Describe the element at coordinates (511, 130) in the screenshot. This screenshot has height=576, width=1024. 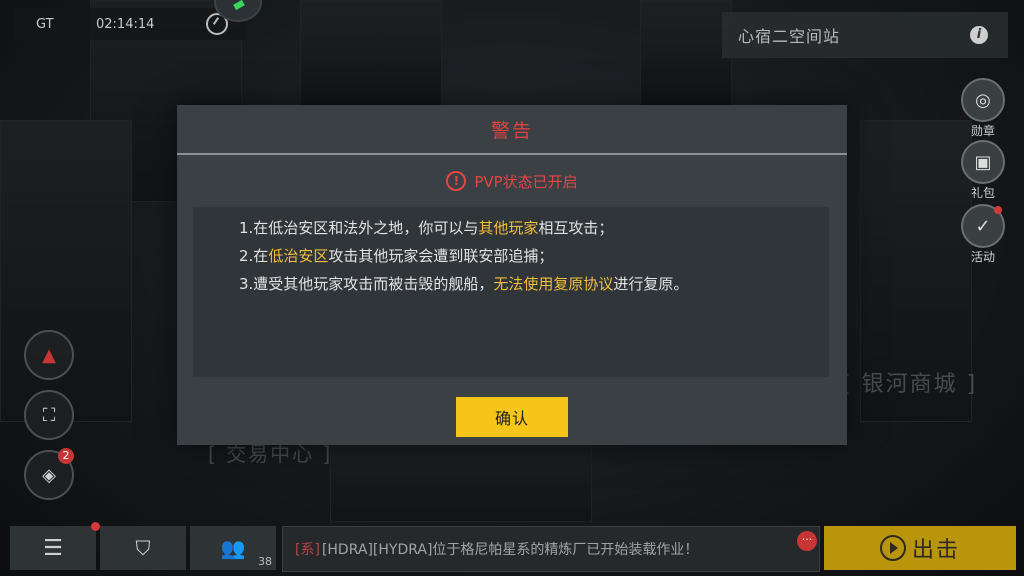
I see `dialog-title: 警告` at that location.